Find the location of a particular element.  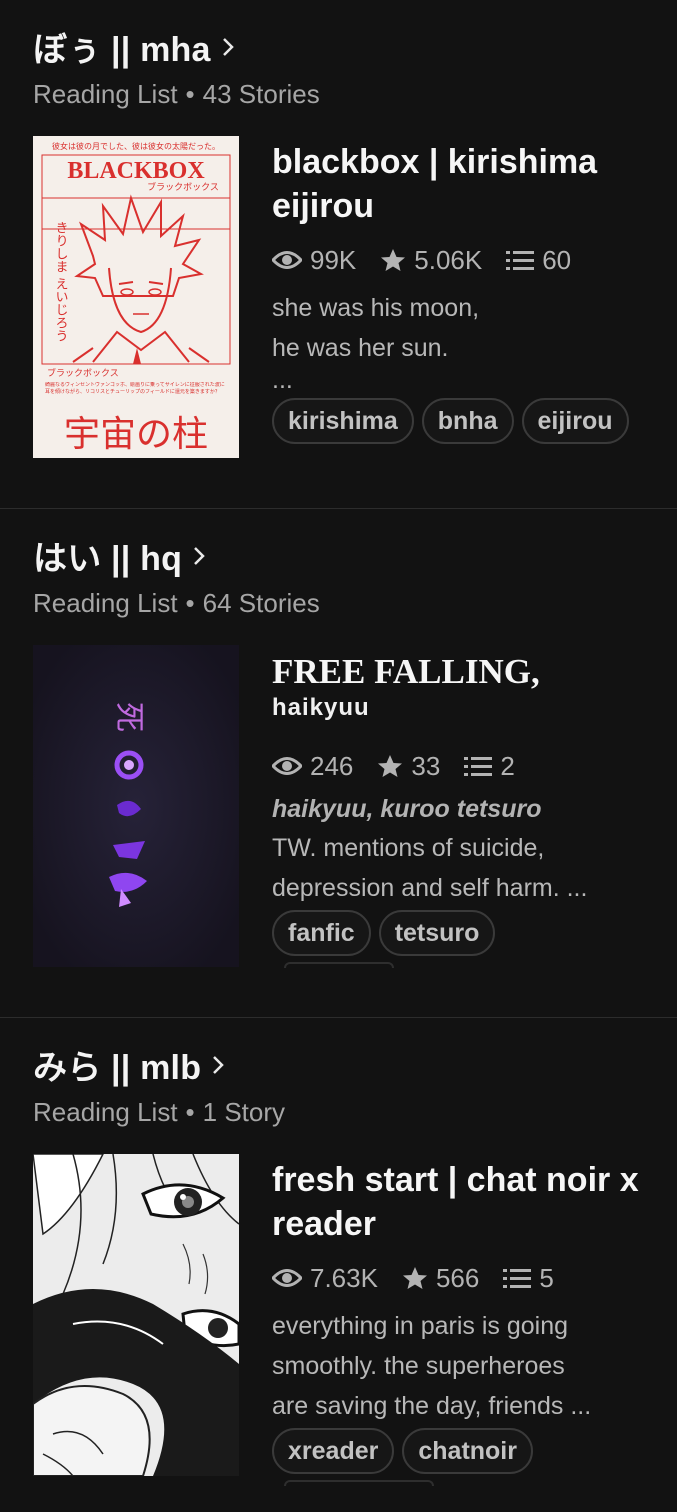

tag-chip: bnha is located at coordinates (467, 421).